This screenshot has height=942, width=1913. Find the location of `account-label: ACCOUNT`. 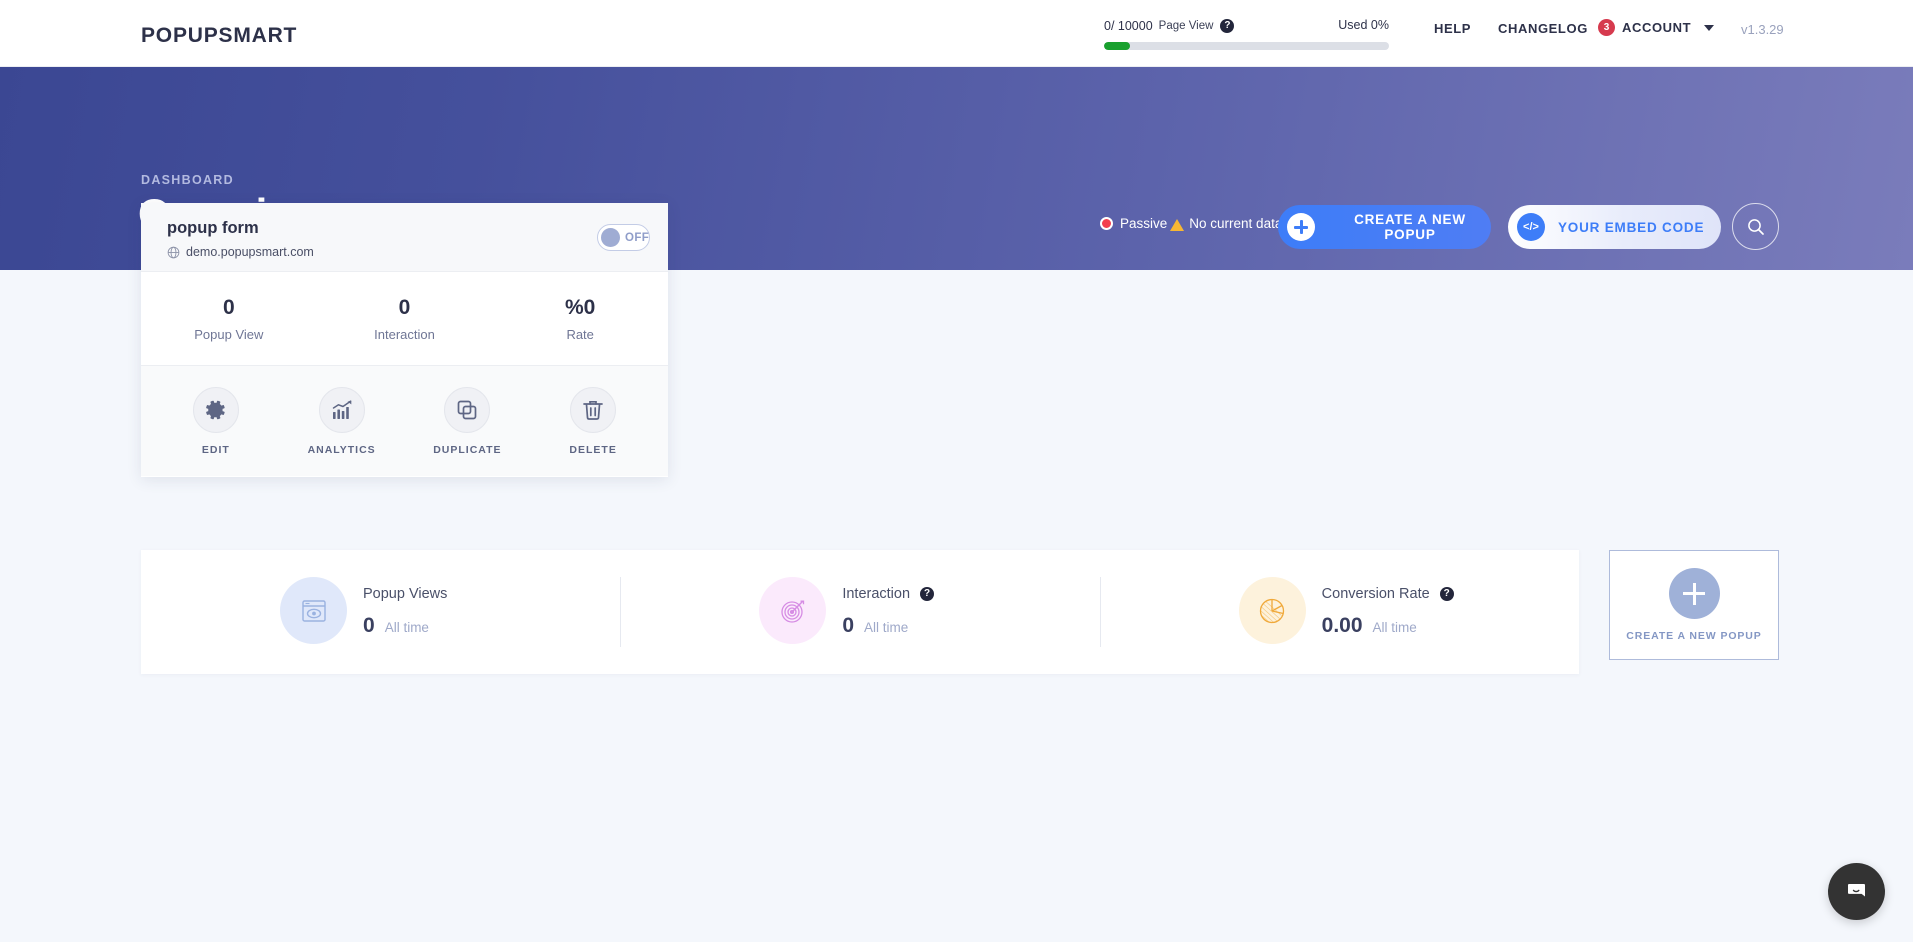

account-label: ACCOUNT is located at coordinates (1657, 27).